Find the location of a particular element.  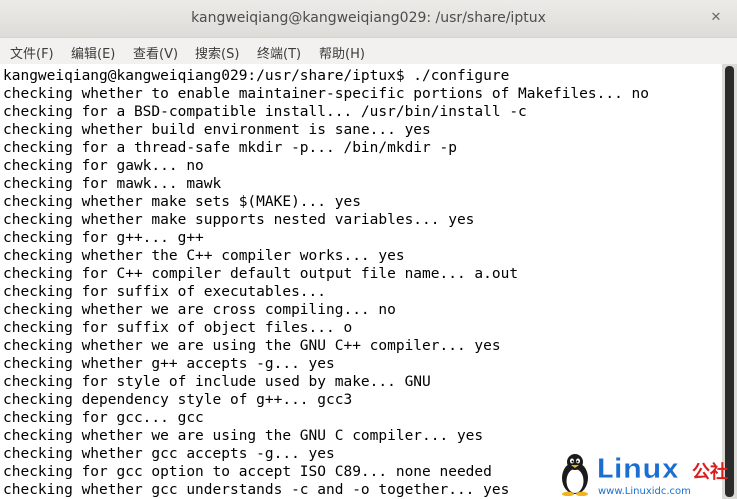

menu-terminal: 终端(T) is located at coordinates (279, 52).